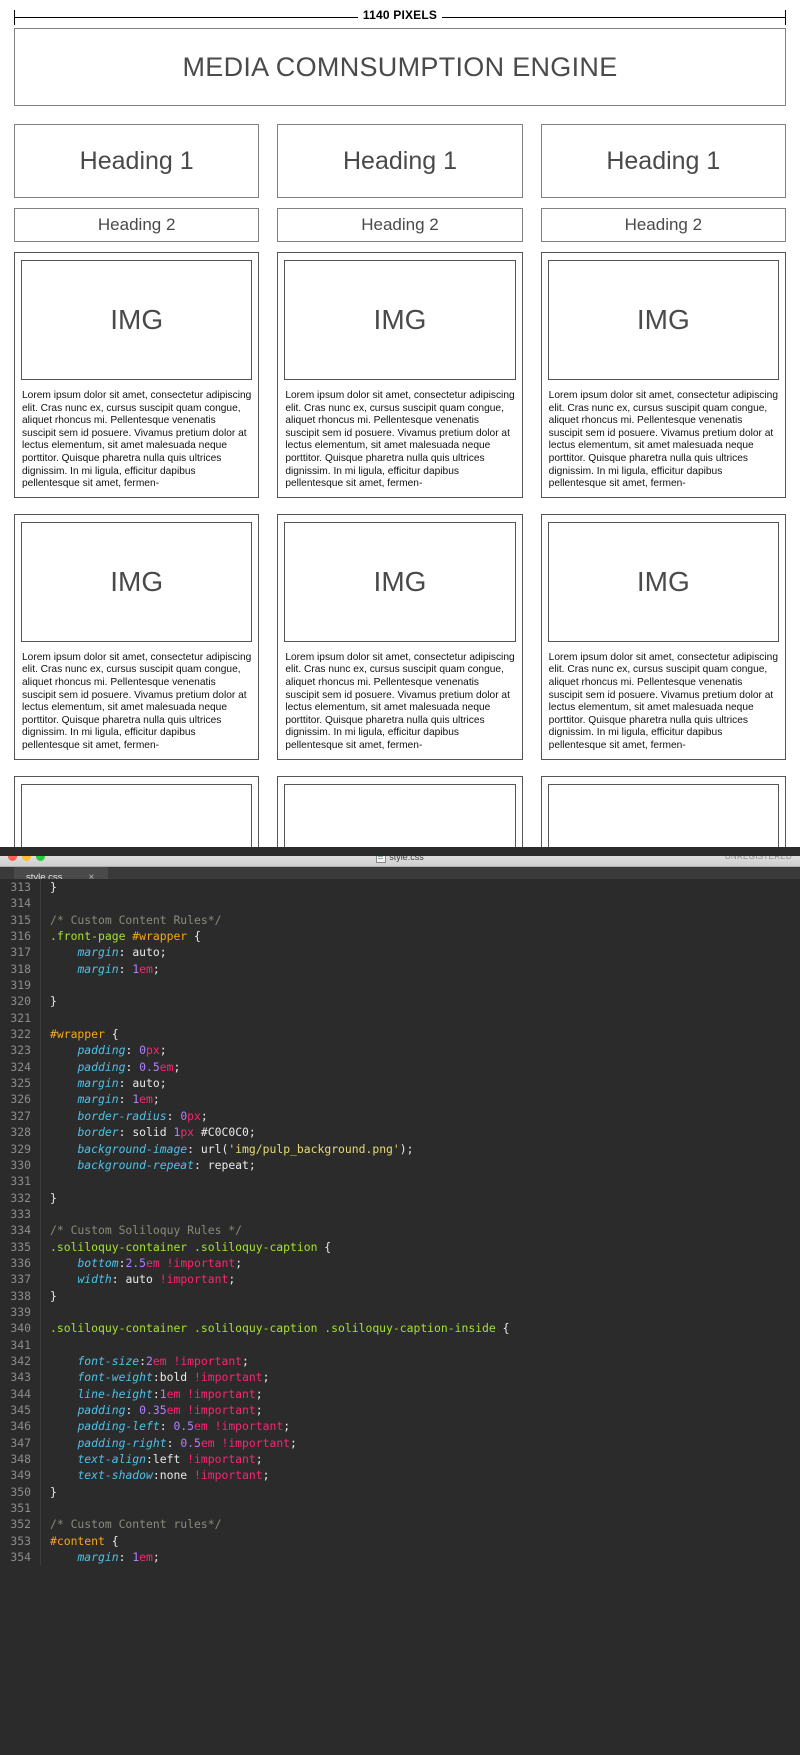  I want to click on code-line: 333, so click(400, 1214).